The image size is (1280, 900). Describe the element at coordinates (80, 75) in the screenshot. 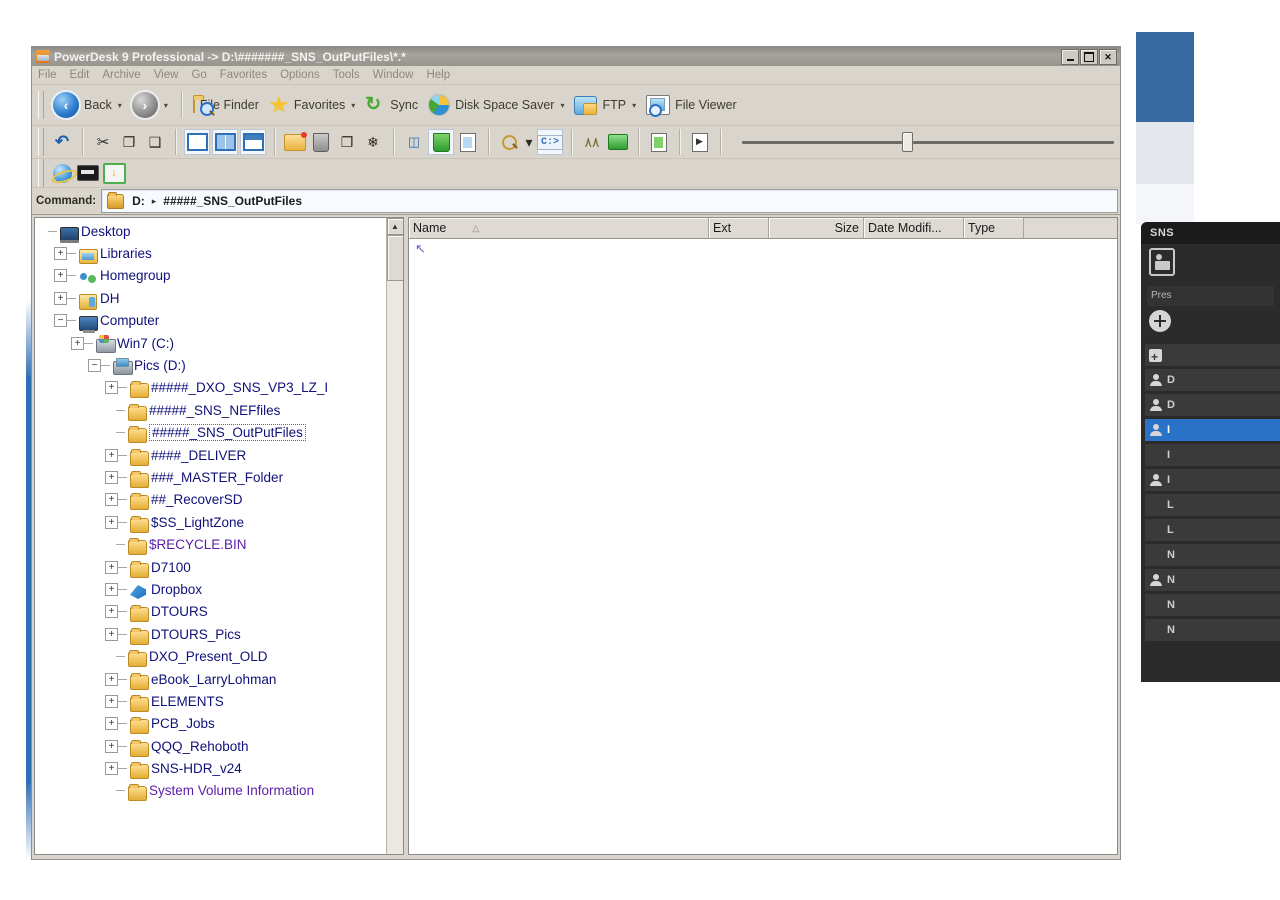

I see `menu-item-edit: Edit` at that location.